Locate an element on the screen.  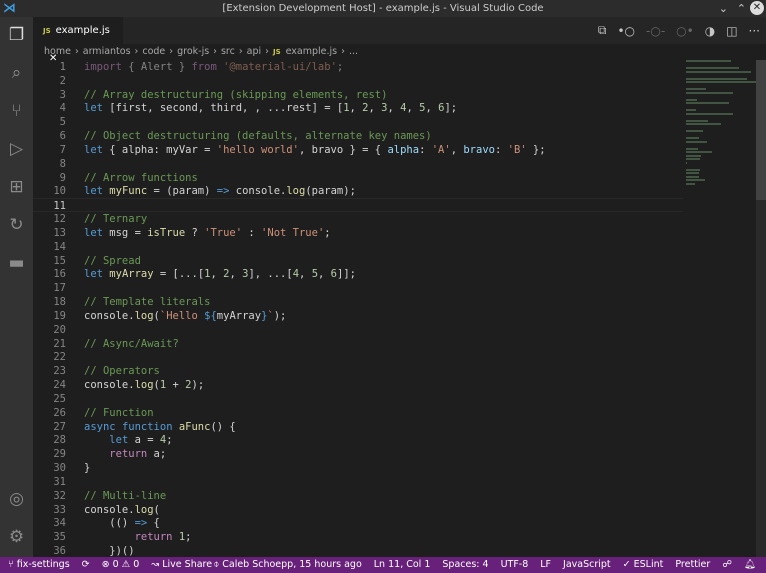
breadcrumb-item: armiantos is located at coordinates (107, 51).